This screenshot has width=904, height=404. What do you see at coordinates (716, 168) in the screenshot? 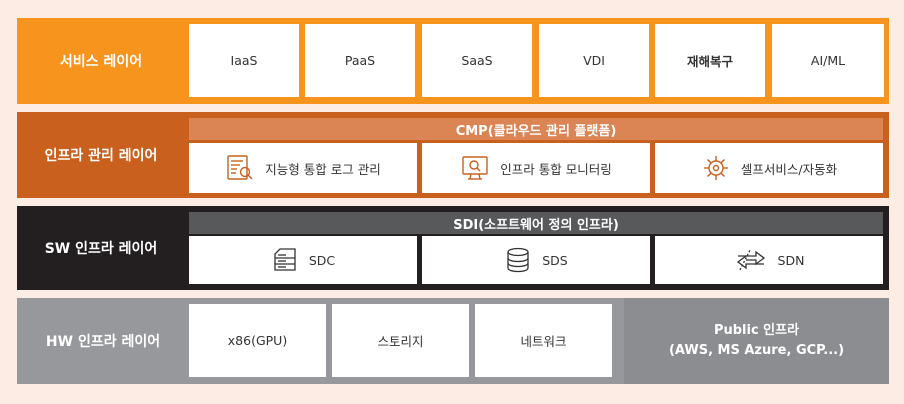
I see `gear-automation-icon` at bounding box center [716, 168].